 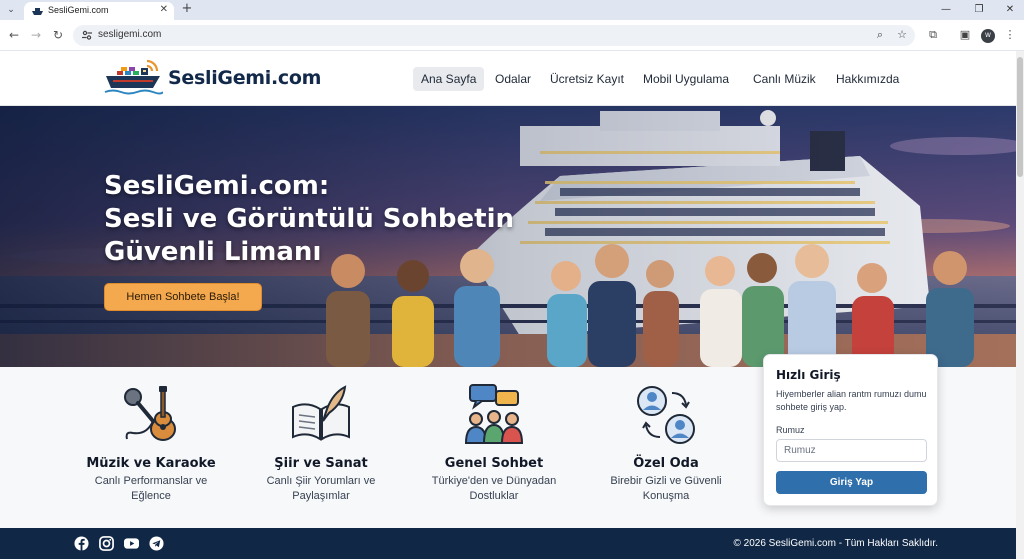 I want to click on browser-tab: SesliGemi.com ✕, so click(x=99, y=11).